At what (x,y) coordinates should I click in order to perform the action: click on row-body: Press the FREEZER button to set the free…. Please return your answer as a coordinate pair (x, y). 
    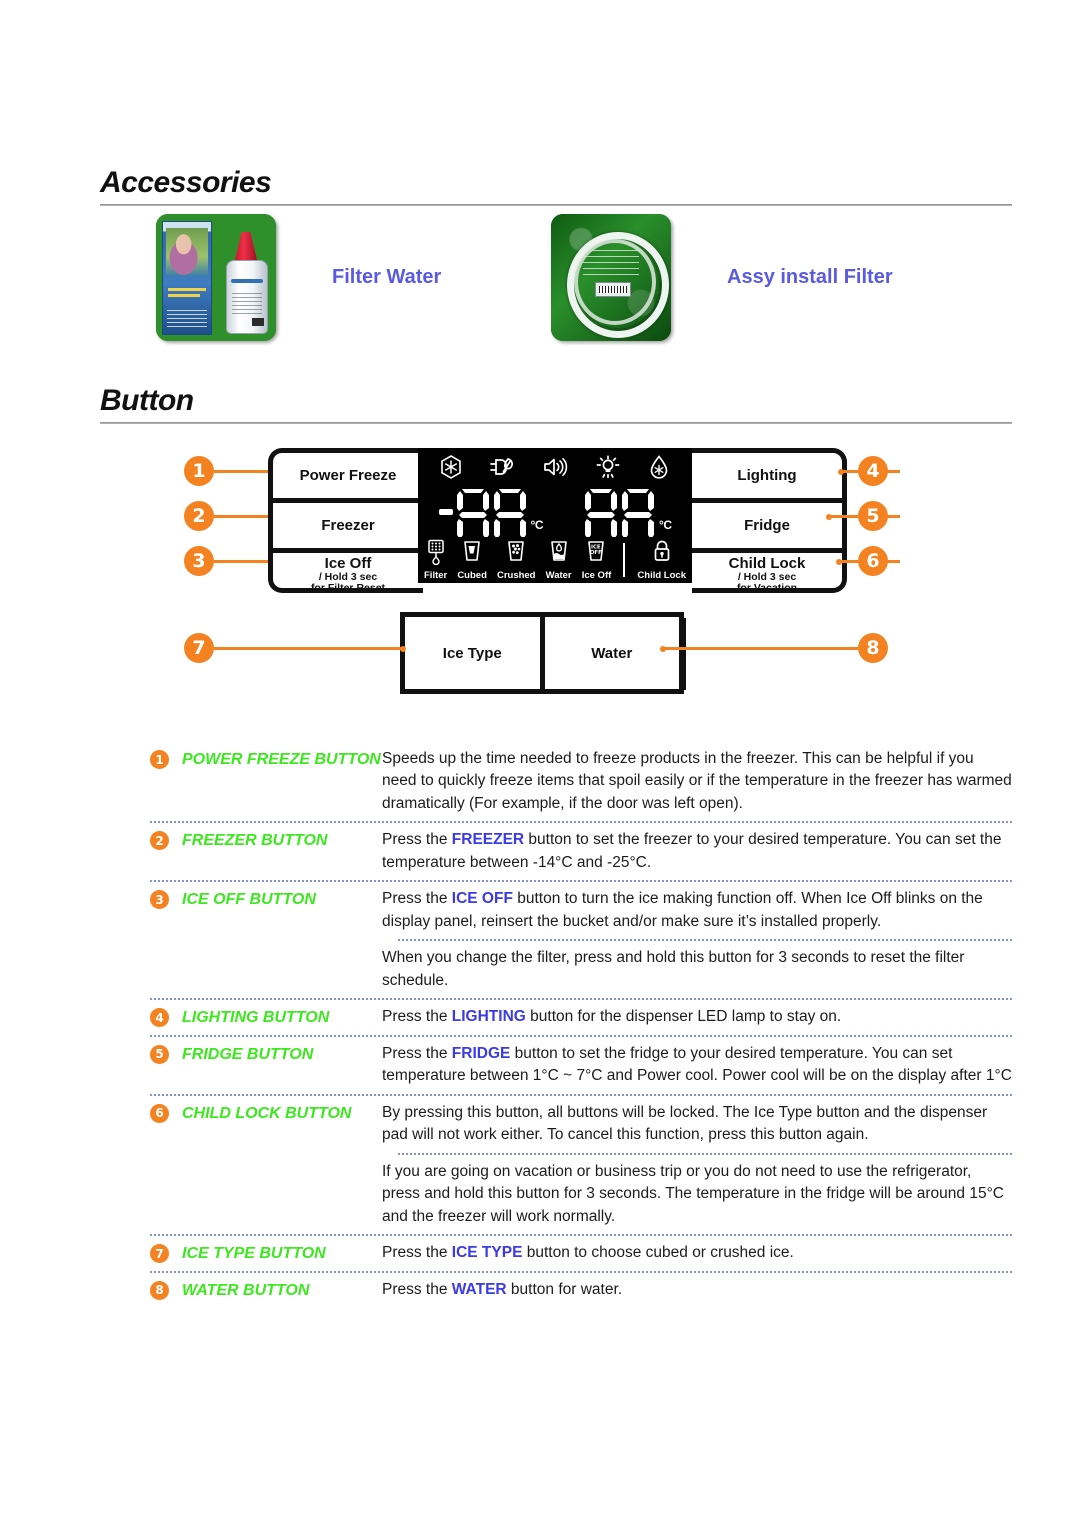
    Looking at the image, I should click on (692, 851).